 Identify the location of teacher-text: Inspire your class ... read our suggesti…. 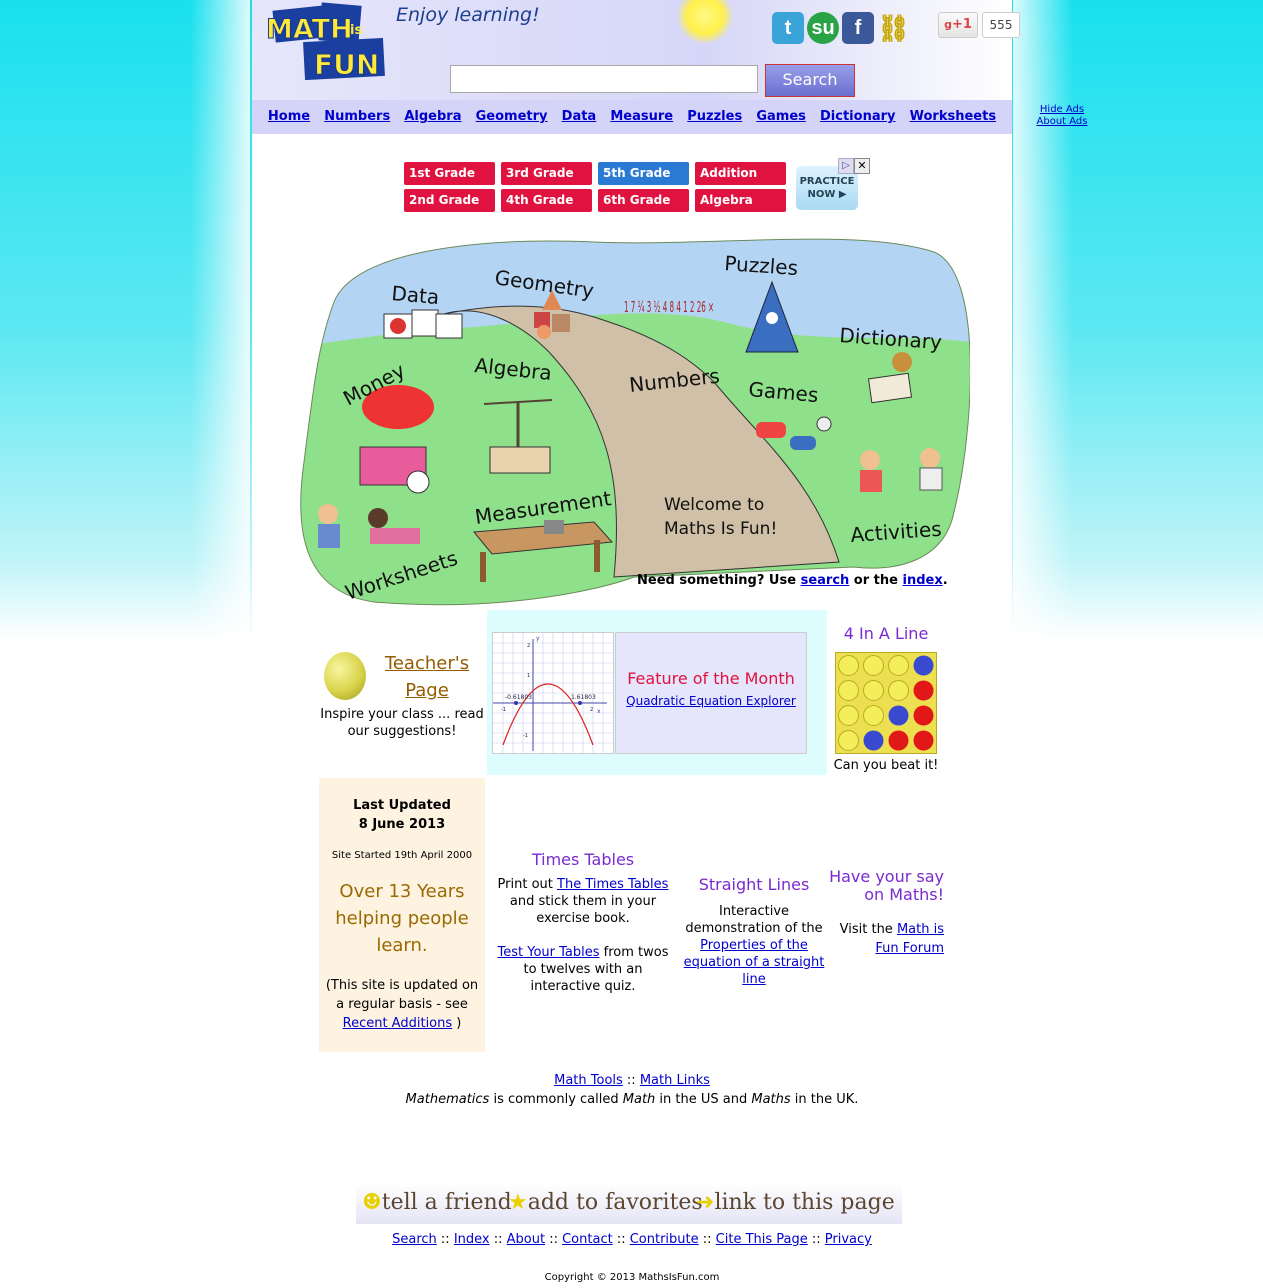
(402, 723).